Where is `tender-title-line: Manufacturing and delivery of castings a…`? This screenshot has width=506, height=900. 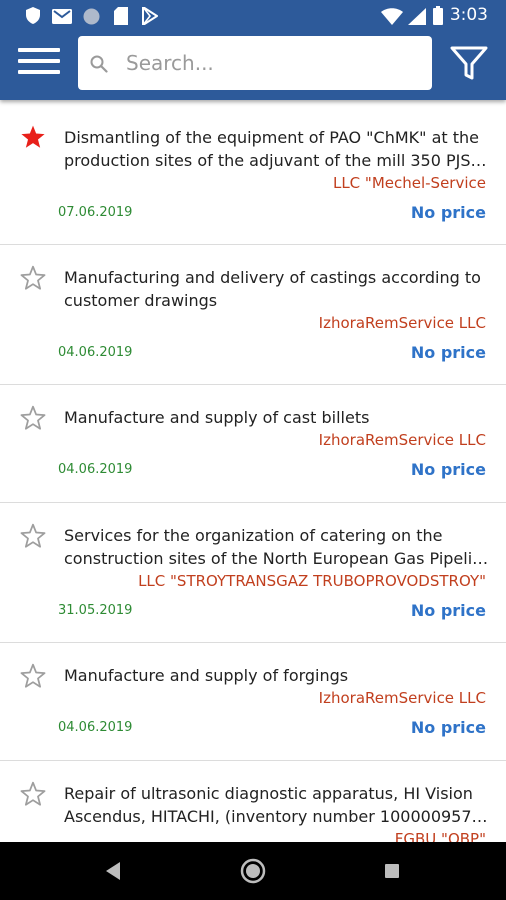
tender-title-line: Manufacturing and delivery of castings a… is located at coordinates (272, 277).